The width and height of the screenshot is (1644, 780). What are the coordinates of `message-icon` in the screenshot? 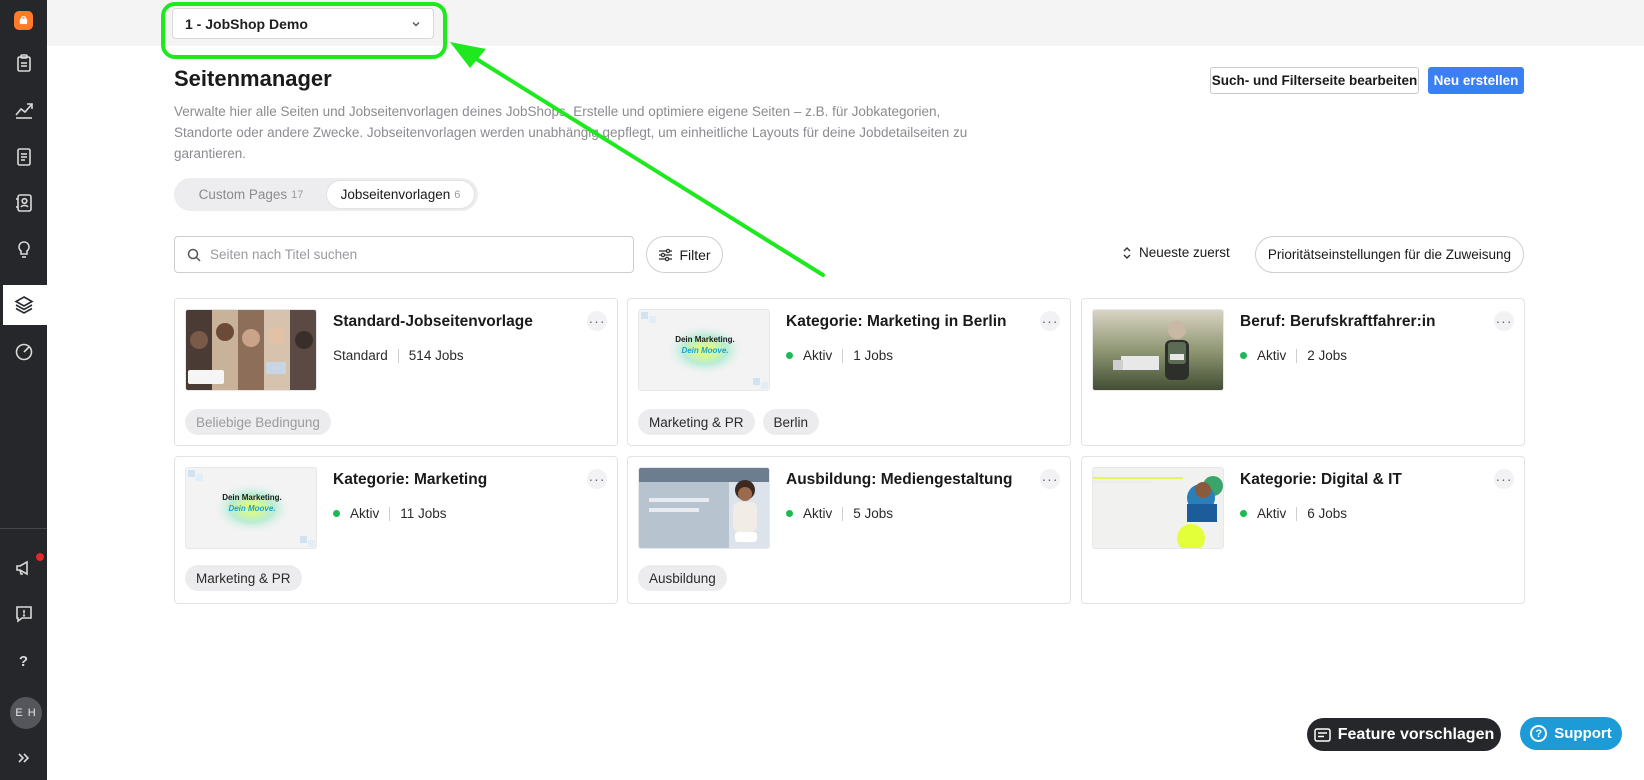 It's located at (1322, 734).